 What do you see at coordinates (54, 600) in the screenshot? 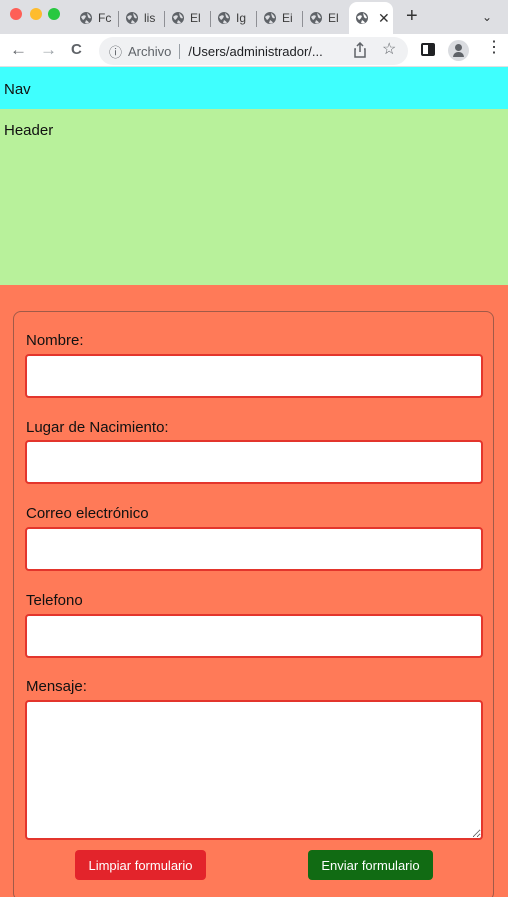
I see `phone-label: Telefono` at bounding box center [54, 600].